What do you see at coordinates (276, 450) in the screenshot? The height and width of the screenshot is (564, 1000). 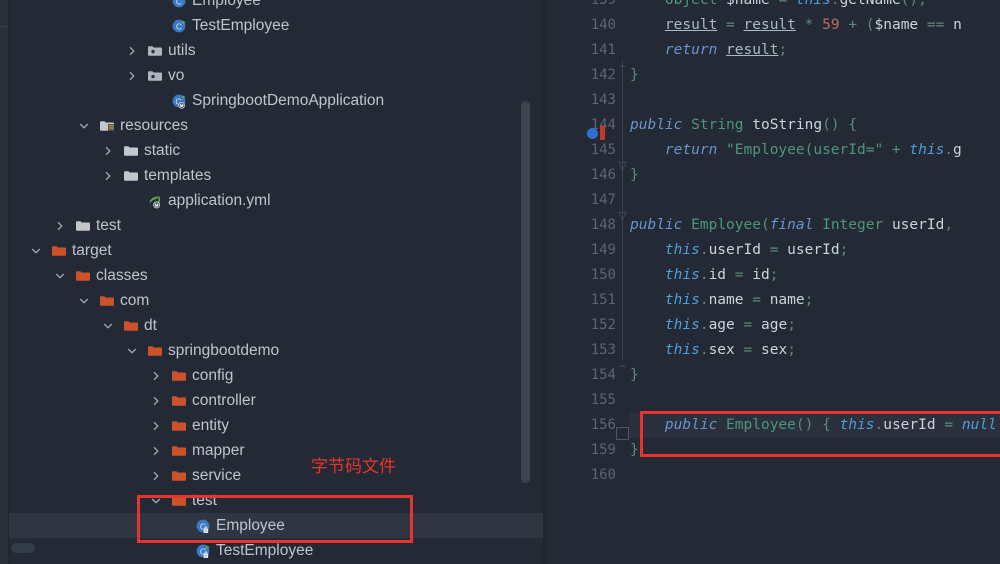 I see `tree-item-mapper: mapper` at bounding box center [276, 450].